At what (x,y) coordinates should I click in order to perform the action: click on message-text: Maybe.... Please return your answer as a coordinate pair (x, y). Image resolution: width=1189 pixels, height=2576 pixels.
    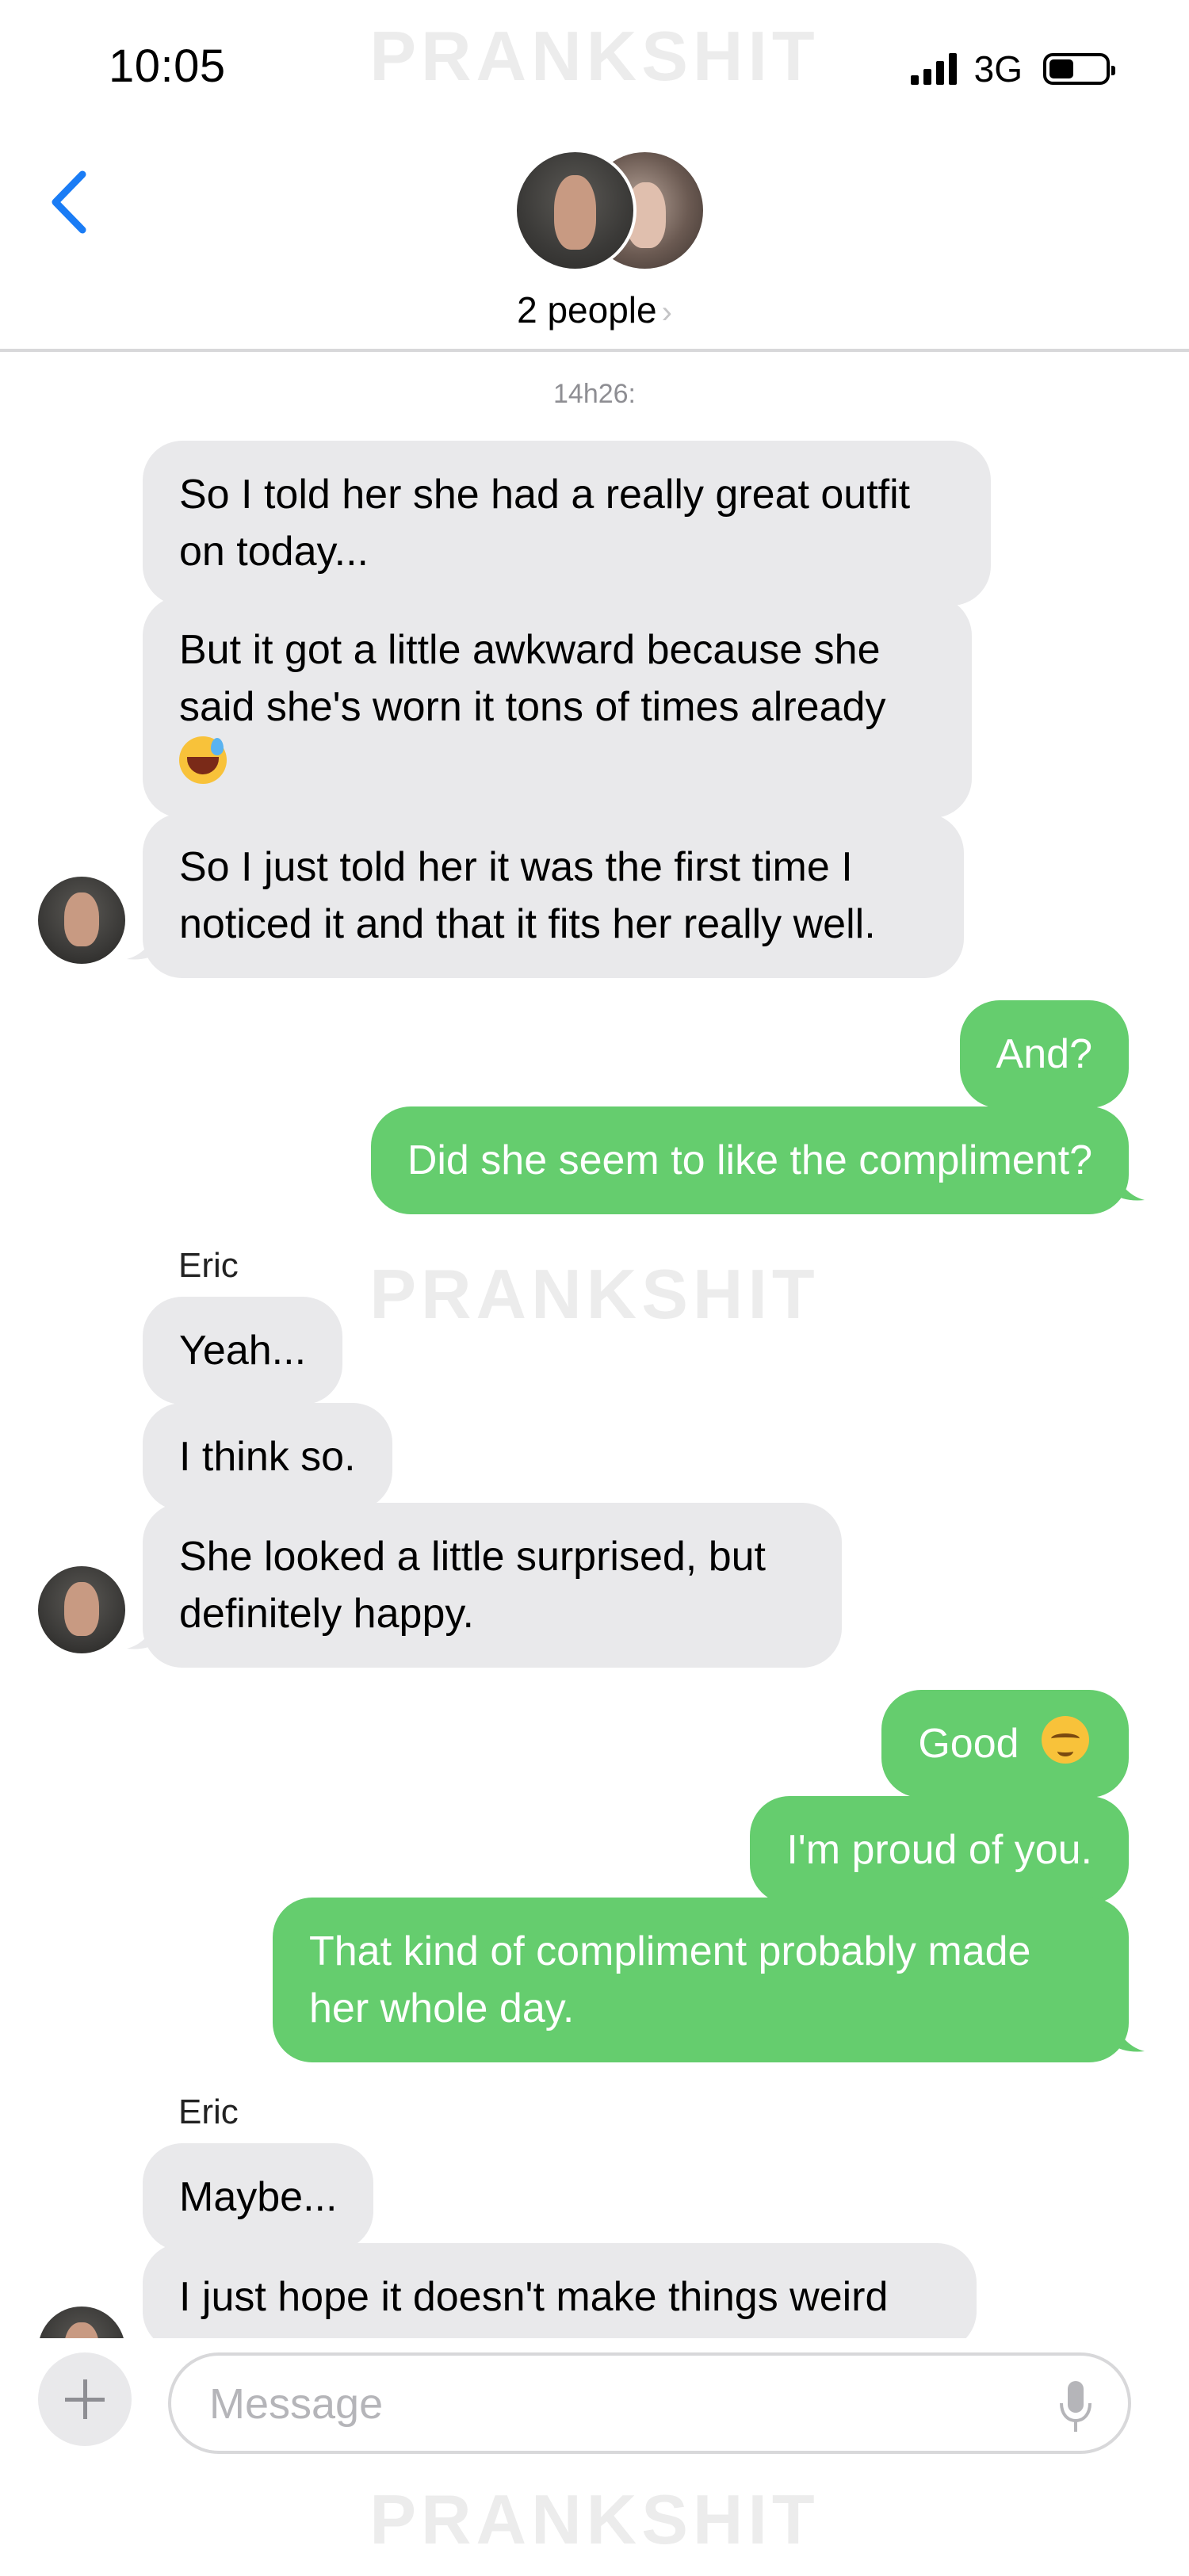
    Looking at the image, I should click on (258, 2197).